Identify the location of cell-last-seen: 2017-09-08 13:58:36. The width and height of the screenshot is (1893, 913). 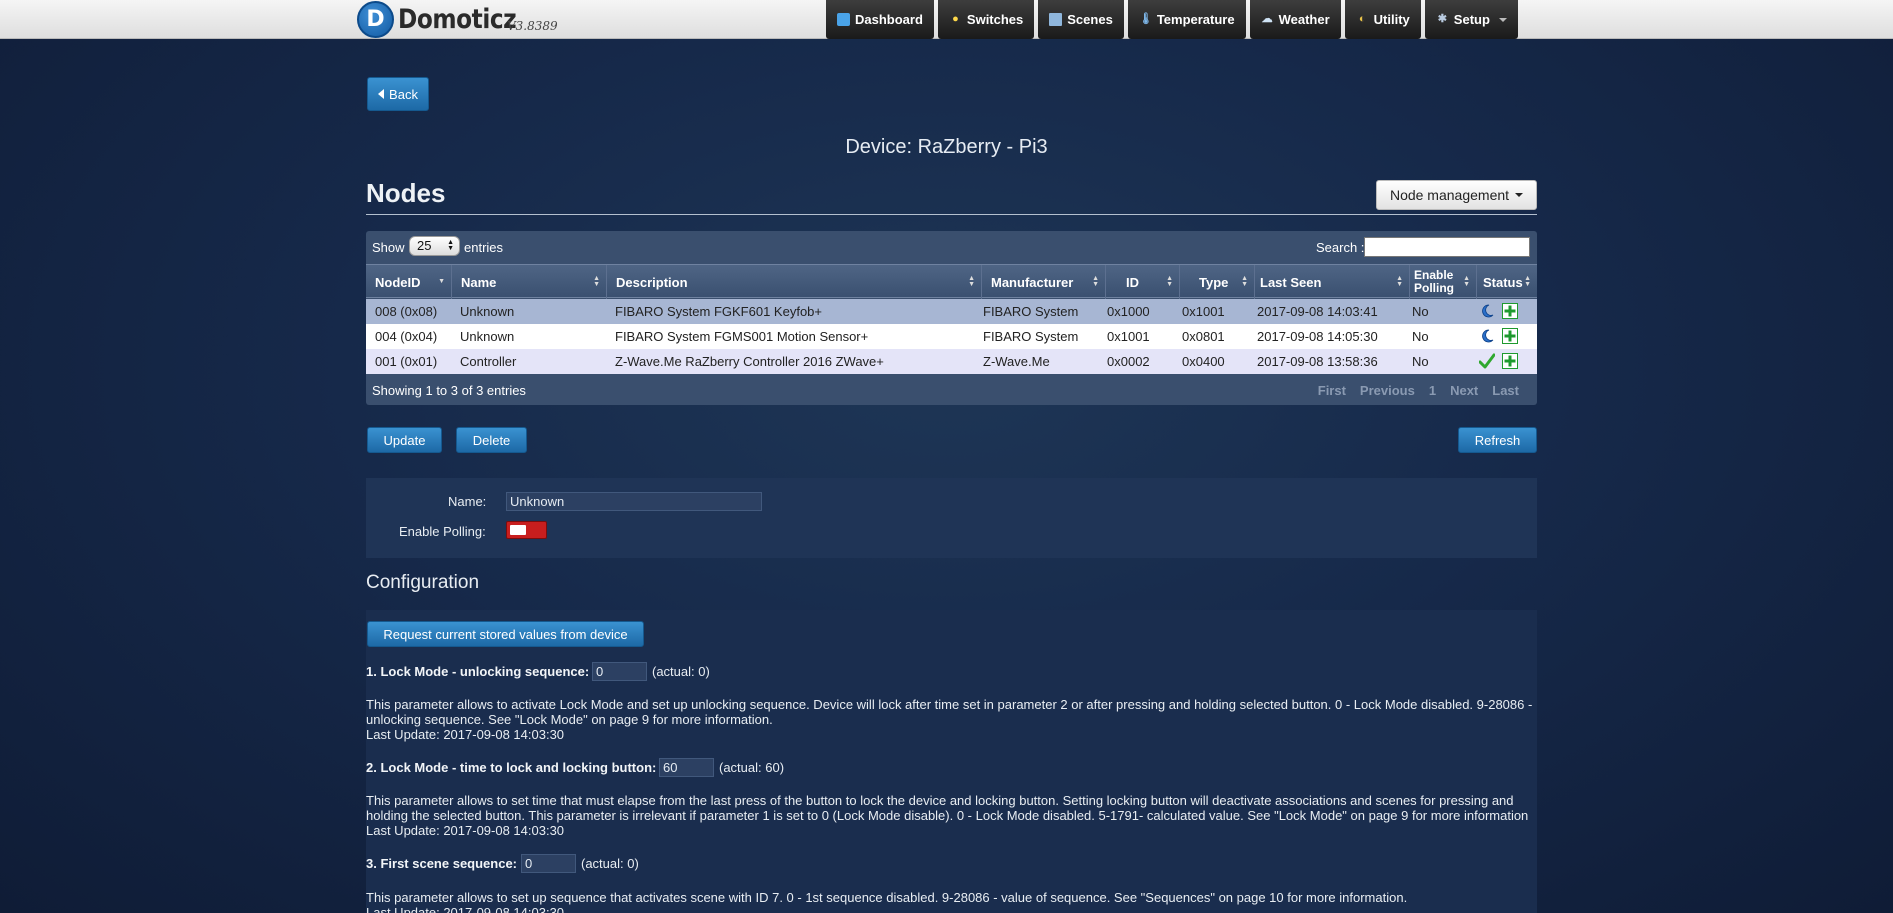
(1317, 361).